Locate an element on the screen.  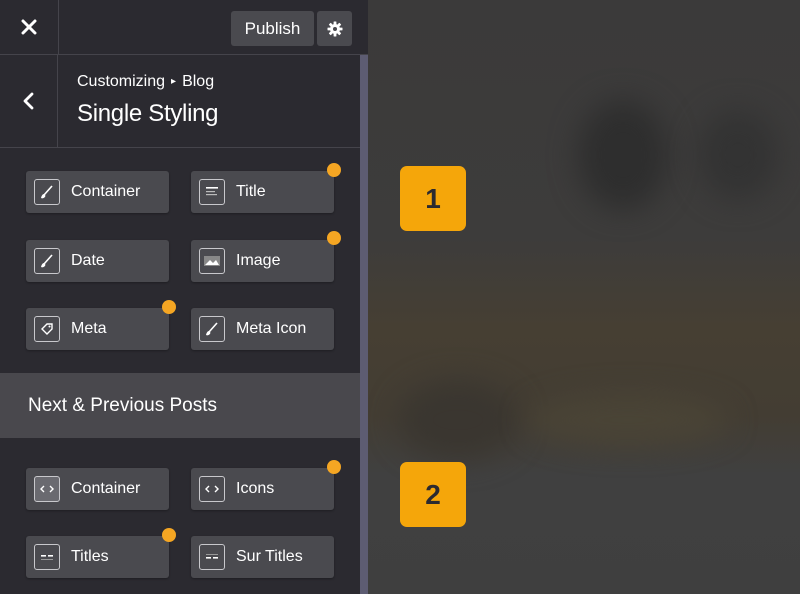
tile-nav-icons: Icons is located at coordinates (262, 489).